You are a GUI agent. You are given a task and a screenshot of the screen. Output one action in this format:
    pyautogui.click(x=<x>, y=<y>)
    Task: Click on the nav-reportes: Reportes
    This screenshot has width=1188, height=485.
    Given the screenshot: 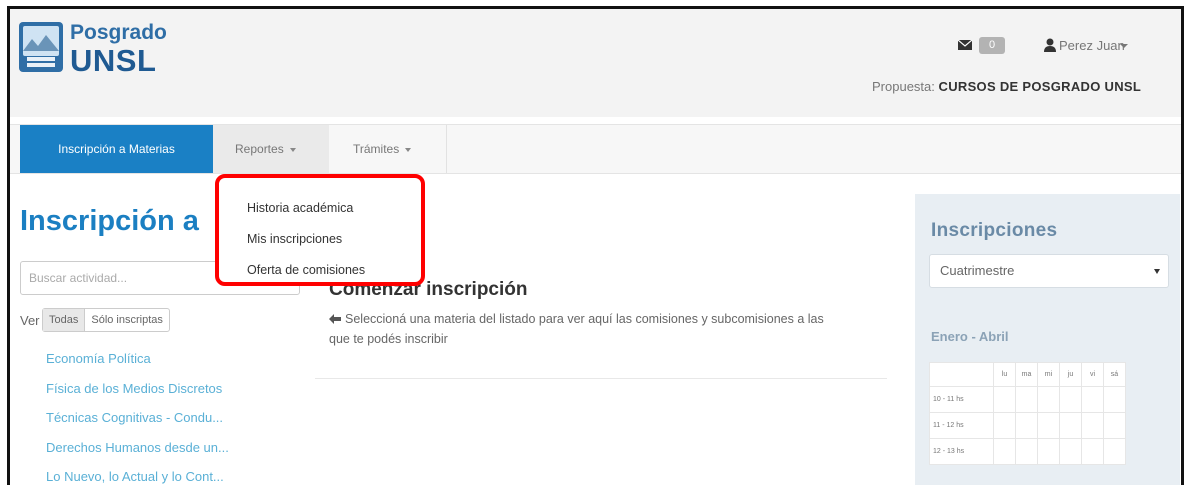 What is the action you would take?
    pyautogui.click(x=271, y=149)
    